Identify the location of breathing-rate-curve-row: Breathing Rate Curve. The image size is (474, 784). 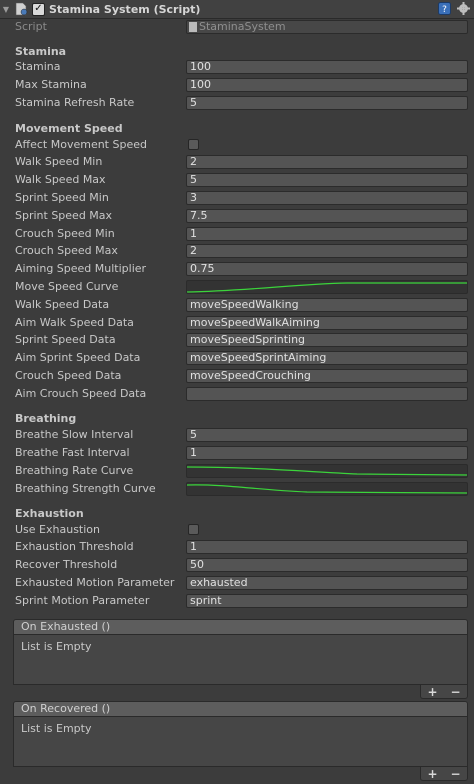
(237, 471).